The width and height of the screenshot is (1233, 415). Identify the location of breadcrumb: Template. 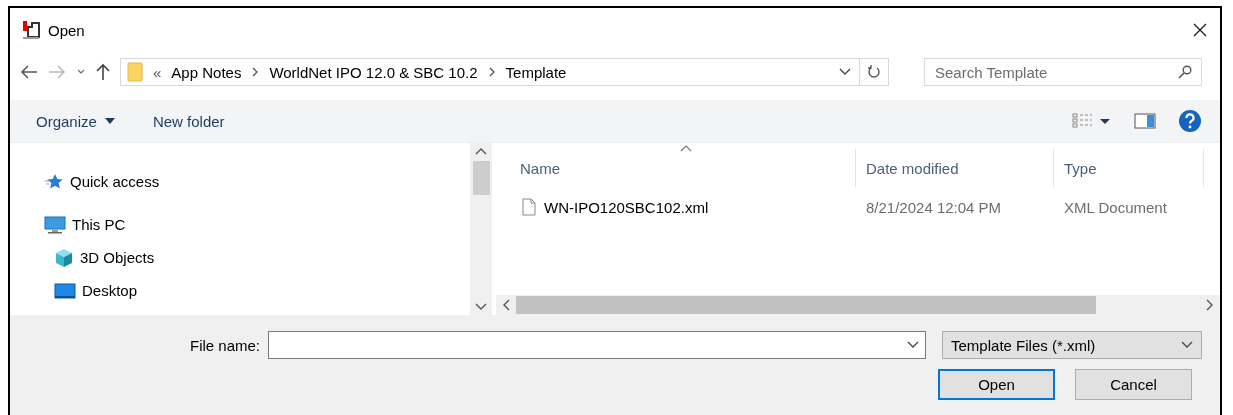
(536, 72).